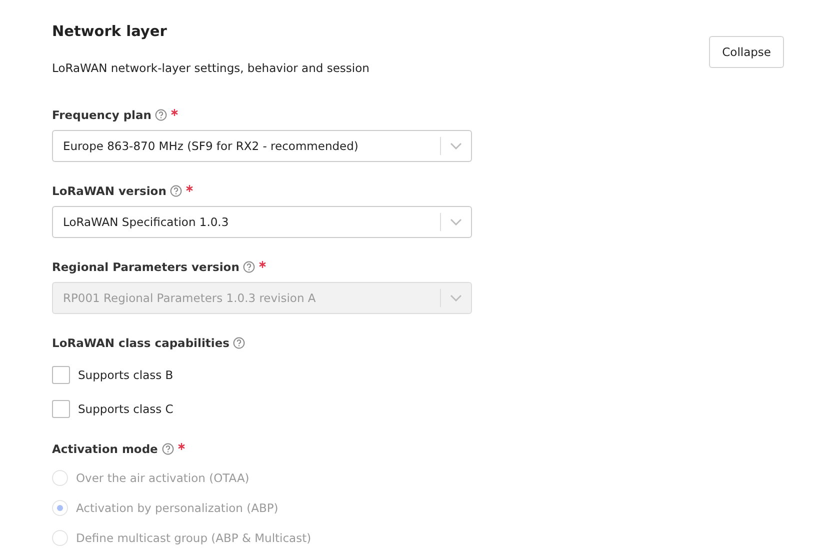 This screenshot has height=557, width=819. What do you see at coordinates (194, 538) in the screenshot?
I see `radio-label: Define multicast group (ABP & Multicast)` at bounding box center [194, 538].